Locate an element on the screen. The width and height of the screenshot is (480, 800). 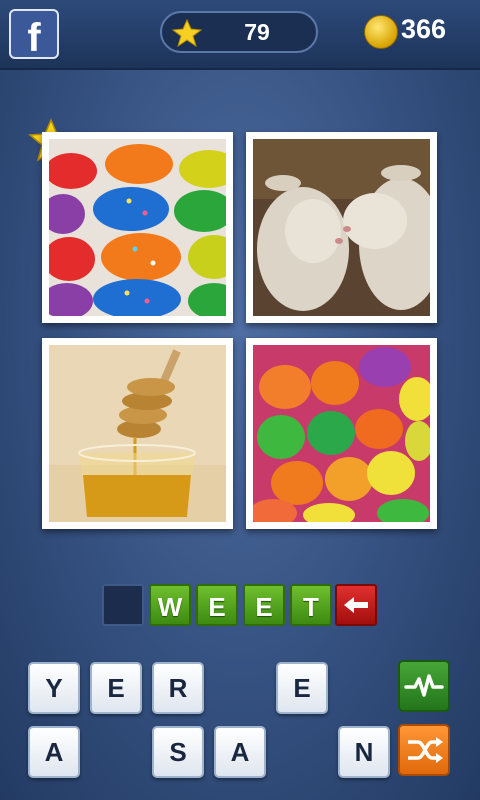
candy-image is located at coordinates (341, 433).